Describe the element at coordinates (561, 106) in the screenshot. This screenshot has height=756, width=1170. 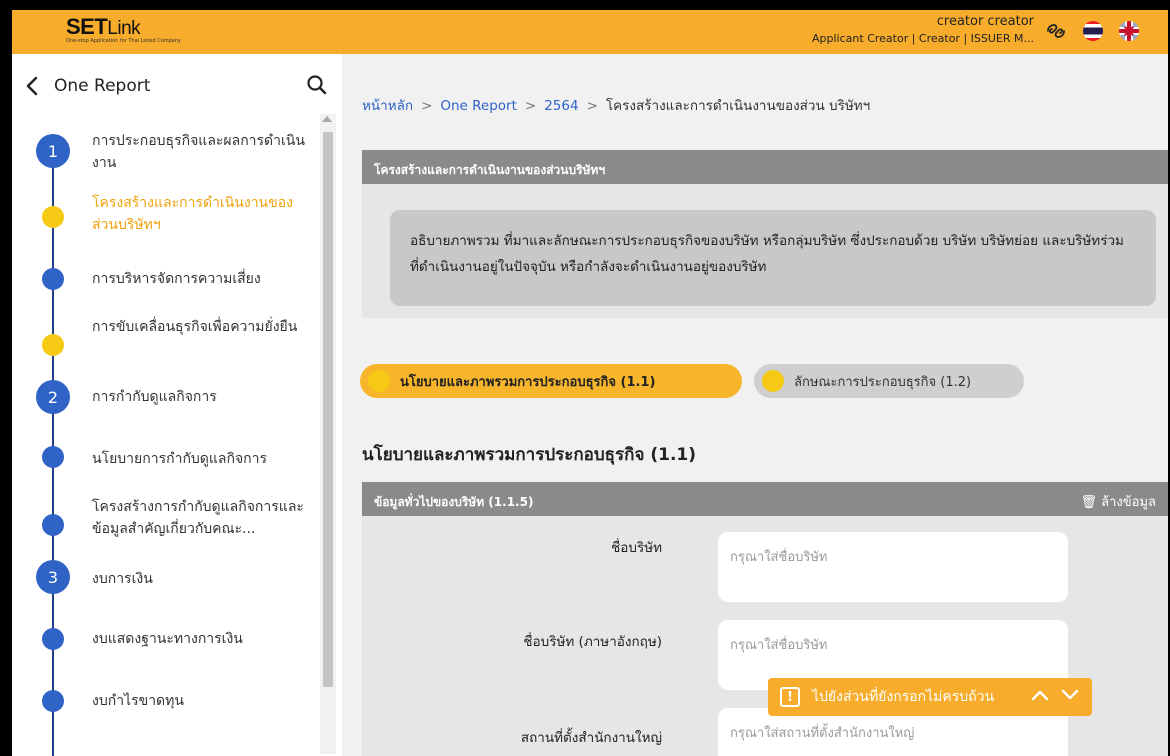
I see `breadcrumb-year: 2564` at that location.